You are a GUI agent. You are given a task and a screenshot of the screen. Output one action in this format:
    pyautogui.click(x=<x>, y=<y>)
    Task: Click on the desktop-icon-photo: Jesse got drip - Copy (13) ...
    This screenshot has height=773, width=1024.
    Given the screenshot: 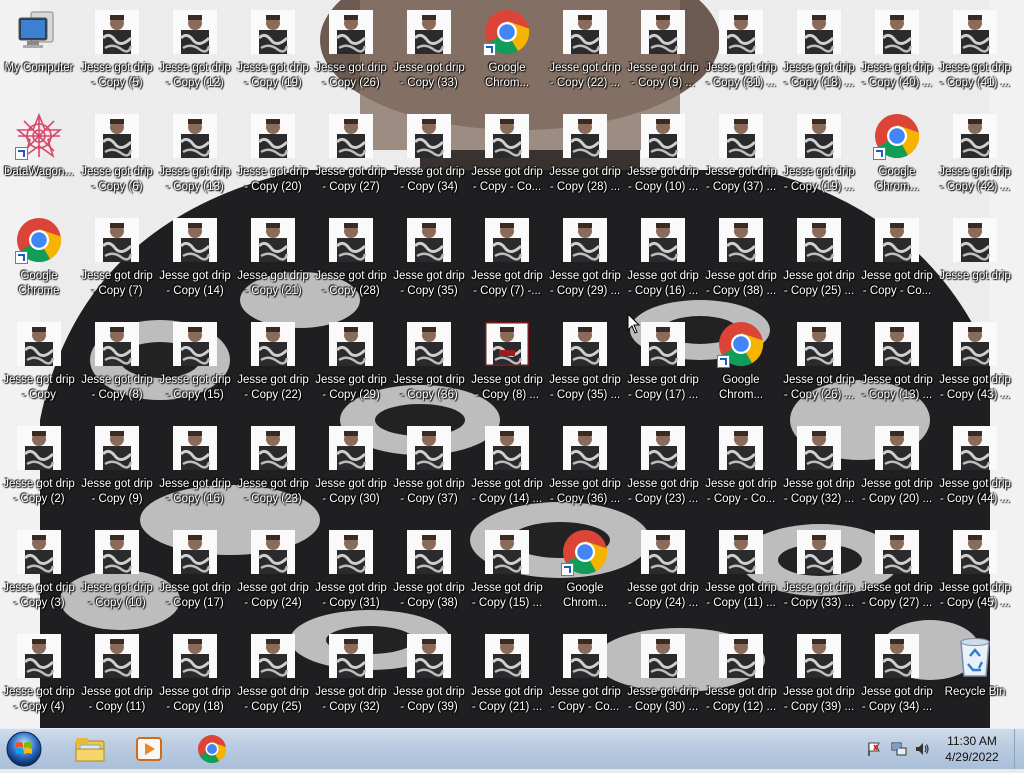 What is the action you would take?
    pyautogui.click(x=897, y=366)
    